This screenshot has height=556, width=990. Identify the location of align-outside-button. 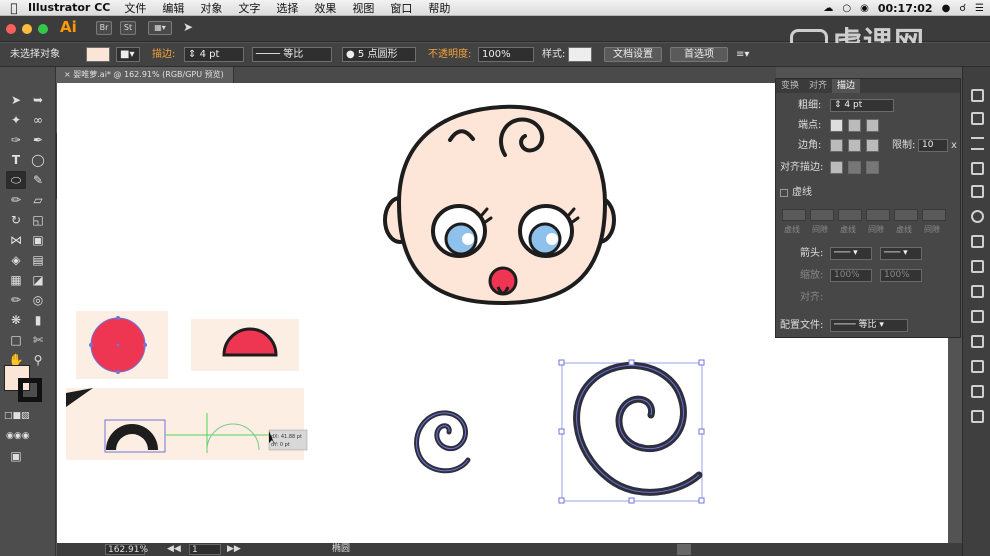
(872, 167).